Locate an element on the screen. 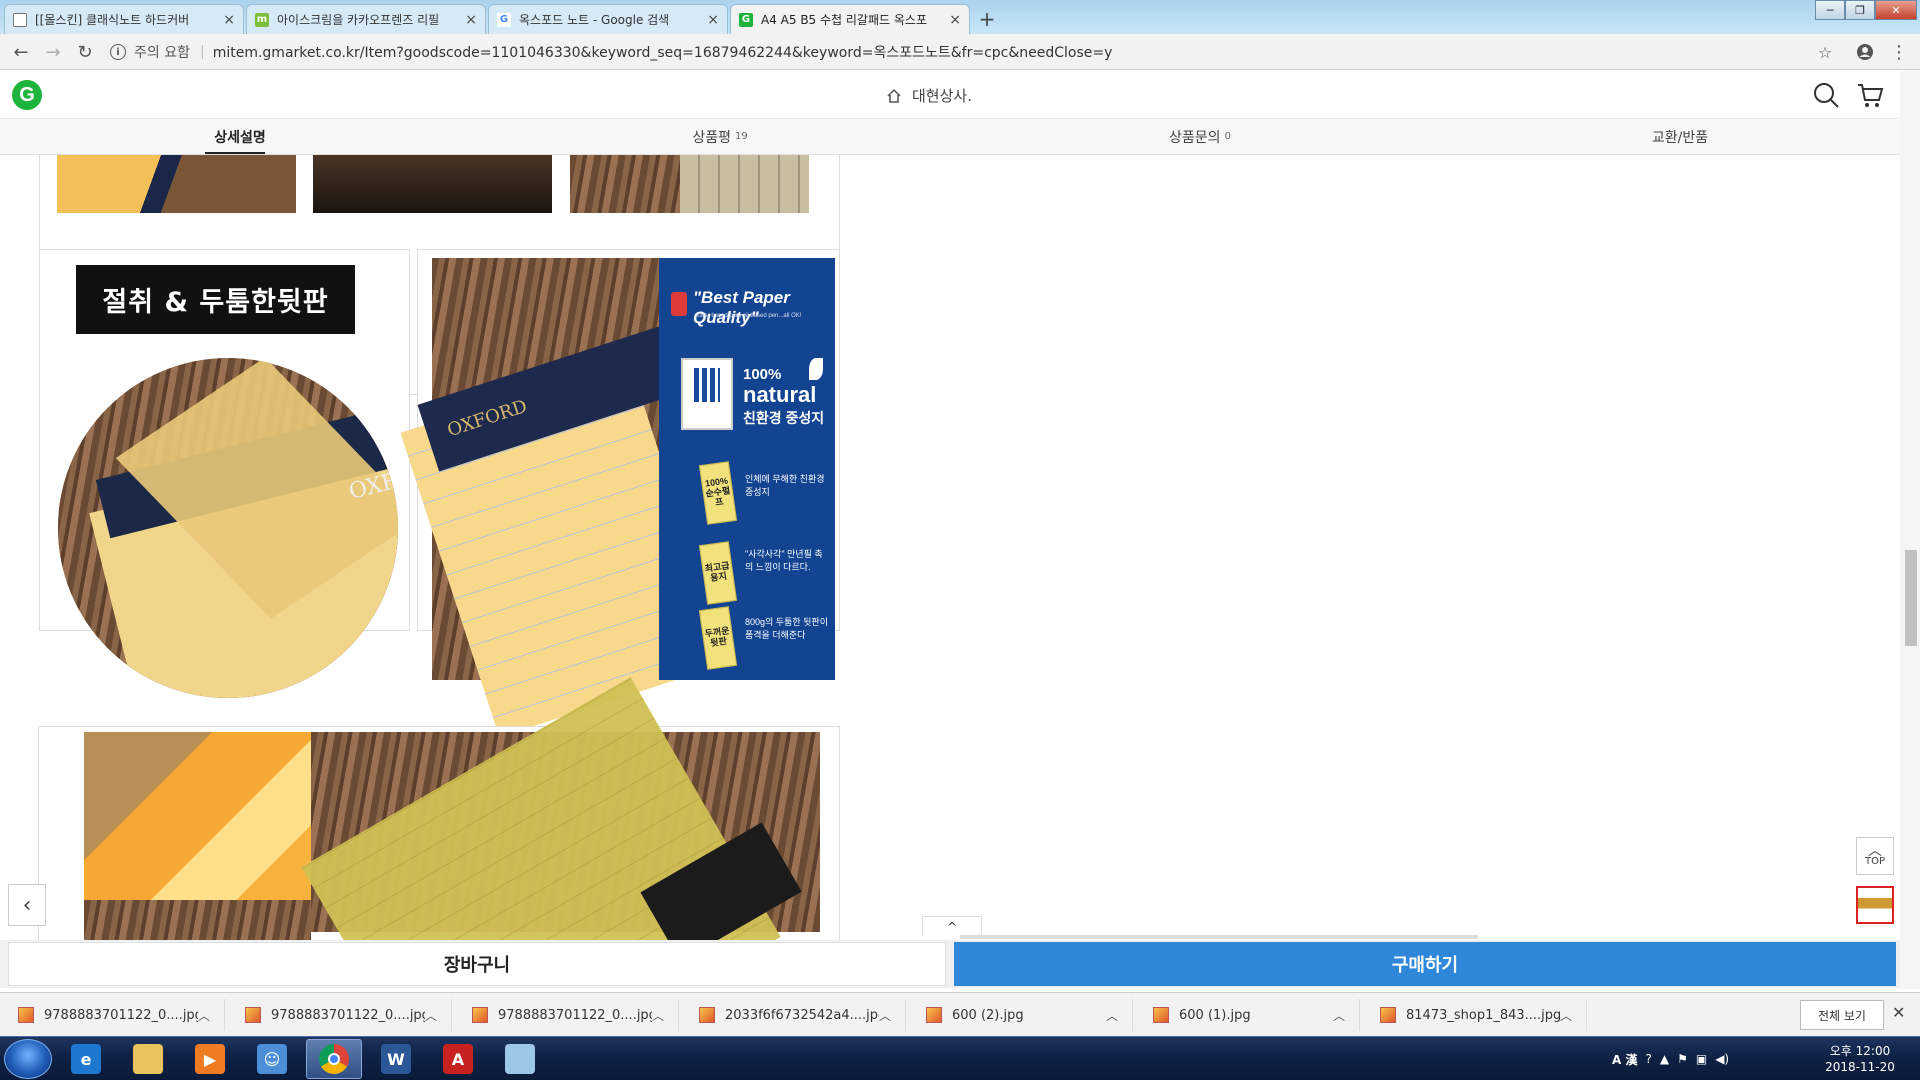 This screenshot has width=1920, height=1080. help-icon: ? is located at coordinates (1648, 1059).